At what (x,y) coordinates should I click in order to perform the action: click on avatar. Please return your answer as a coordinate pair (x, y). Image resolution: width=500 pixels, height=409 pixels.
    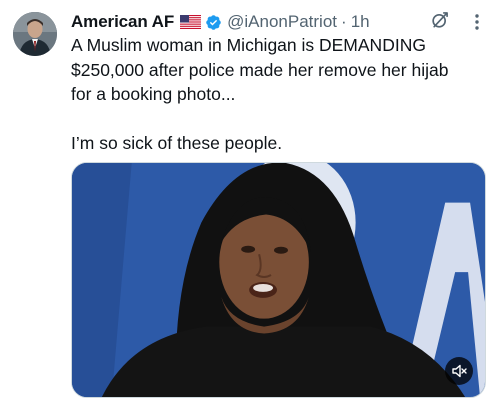
    Looking at the image, I should click on (35, 34).